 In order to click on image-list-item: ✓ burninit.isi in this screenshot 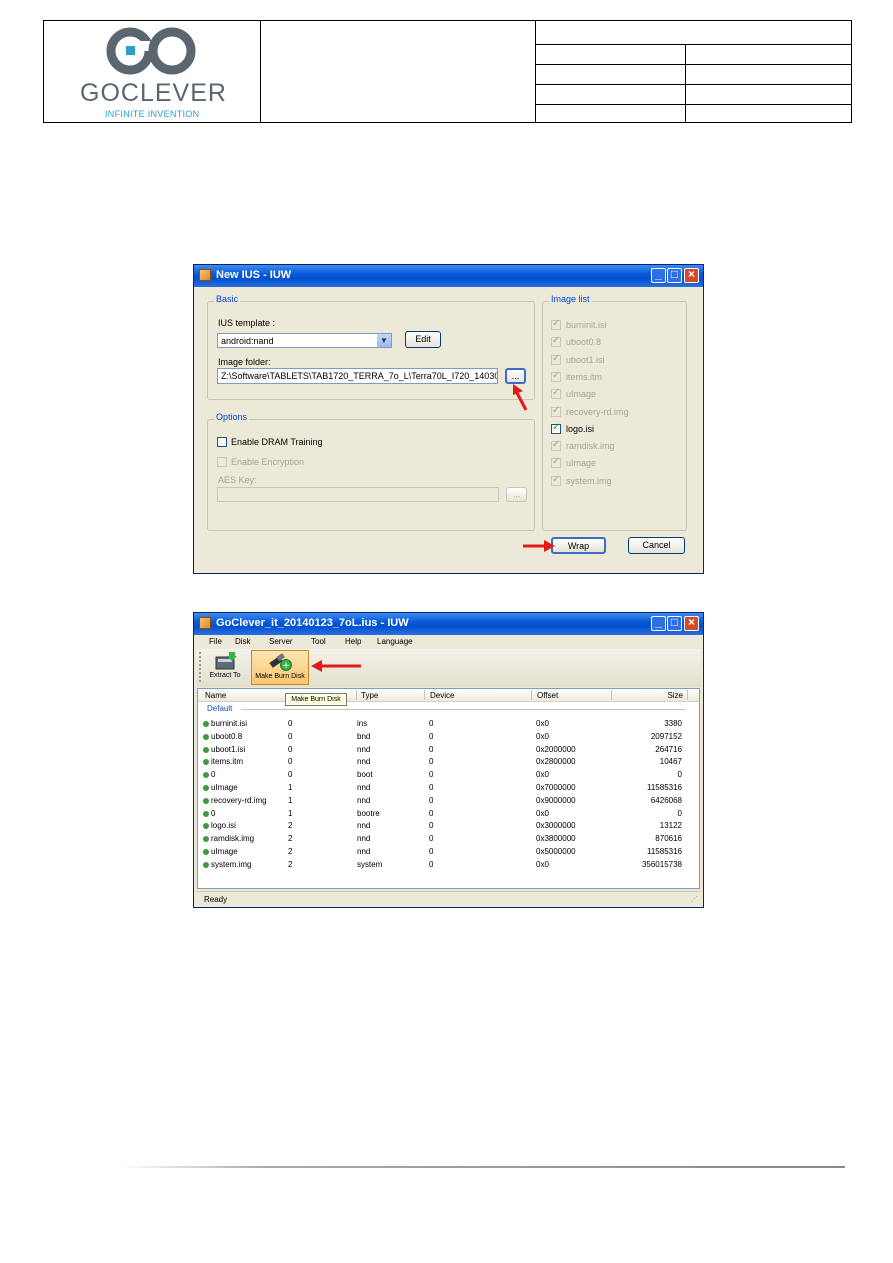, I will do `click(613, 324)`.